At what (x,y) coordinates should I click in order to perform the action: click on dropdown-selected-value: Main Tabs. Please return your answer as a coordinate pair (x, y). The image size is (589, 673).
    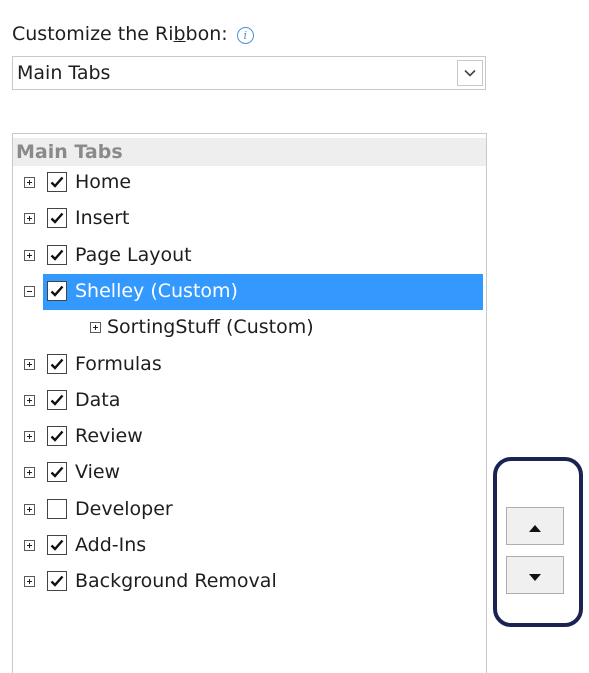
    Looking at the image, I should click on (64, 73).